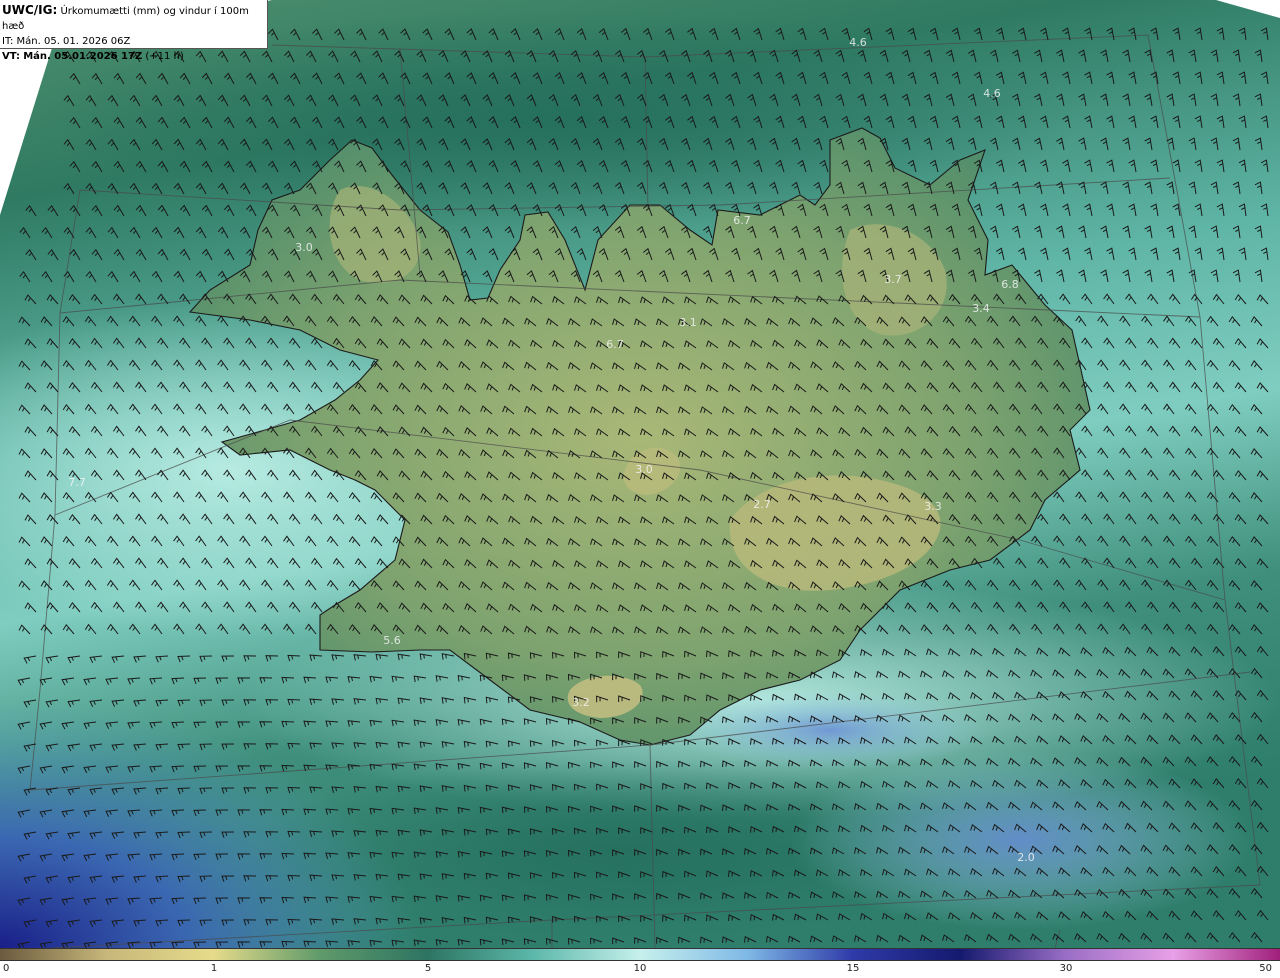  Describe the element at coordinates (981, 308) in the screenshot. I see `value-label: 3.4` at that location.